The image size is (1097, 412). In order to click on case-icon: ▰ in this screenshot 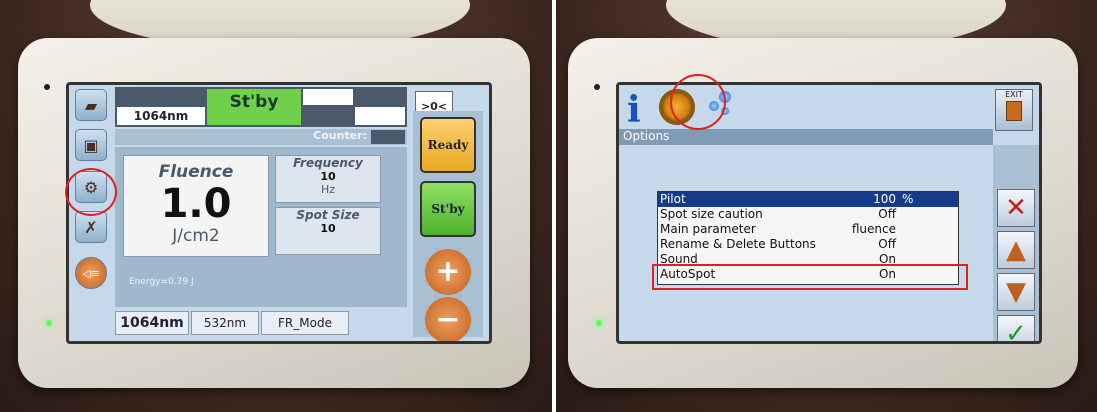, I will do `click(91, 105)`.